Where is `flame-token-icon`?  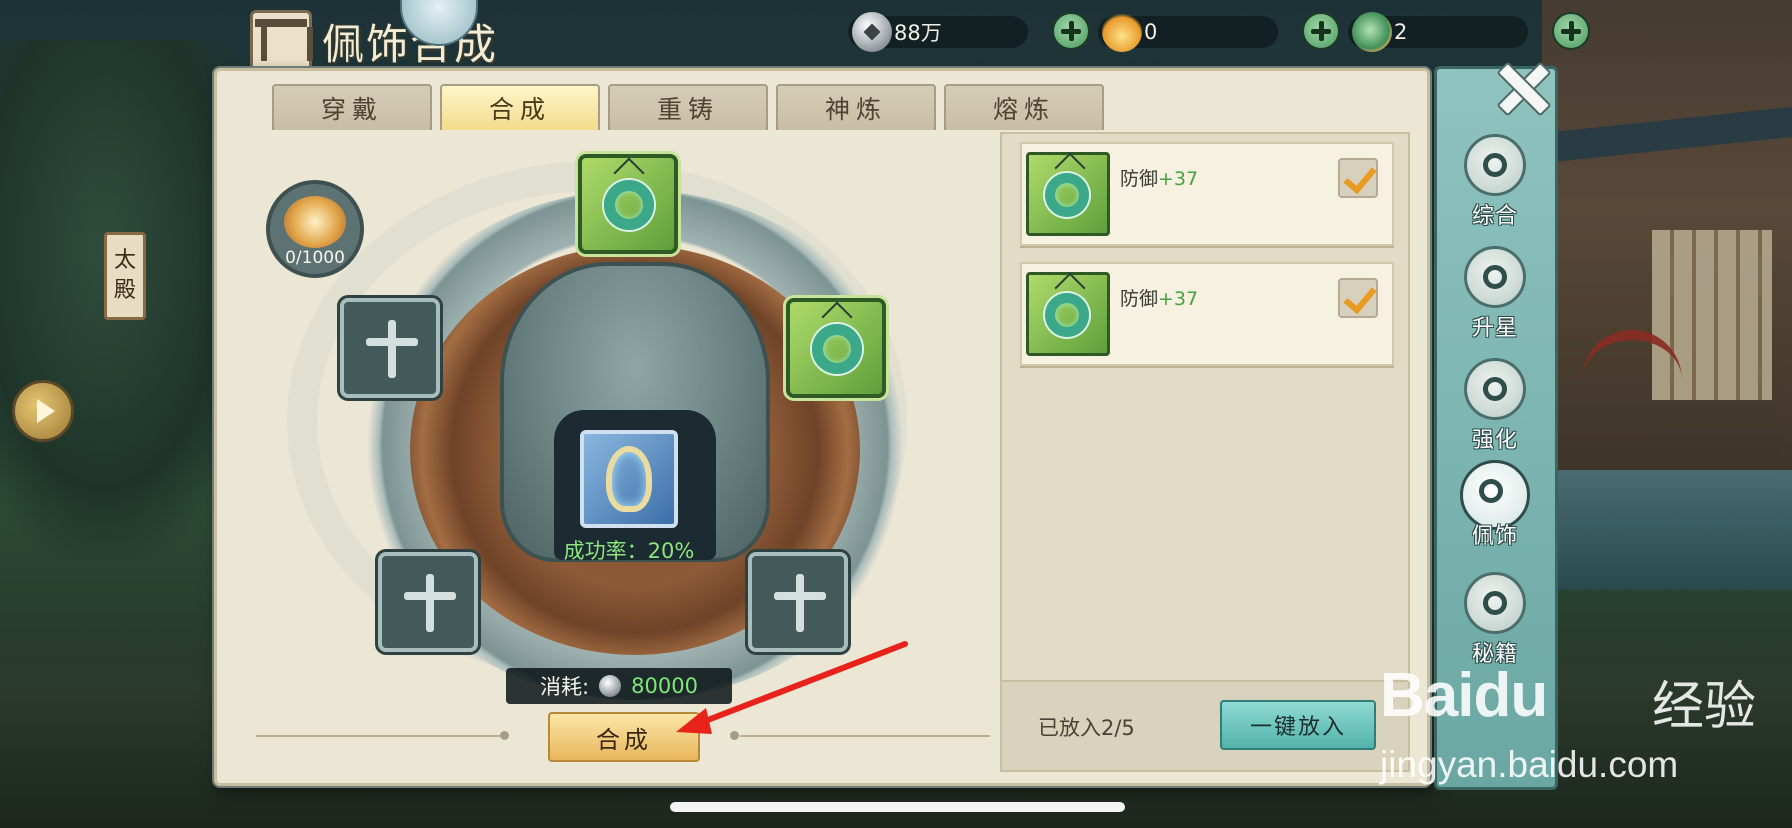
flame-token-icon is located at coordinates (1122, 32).